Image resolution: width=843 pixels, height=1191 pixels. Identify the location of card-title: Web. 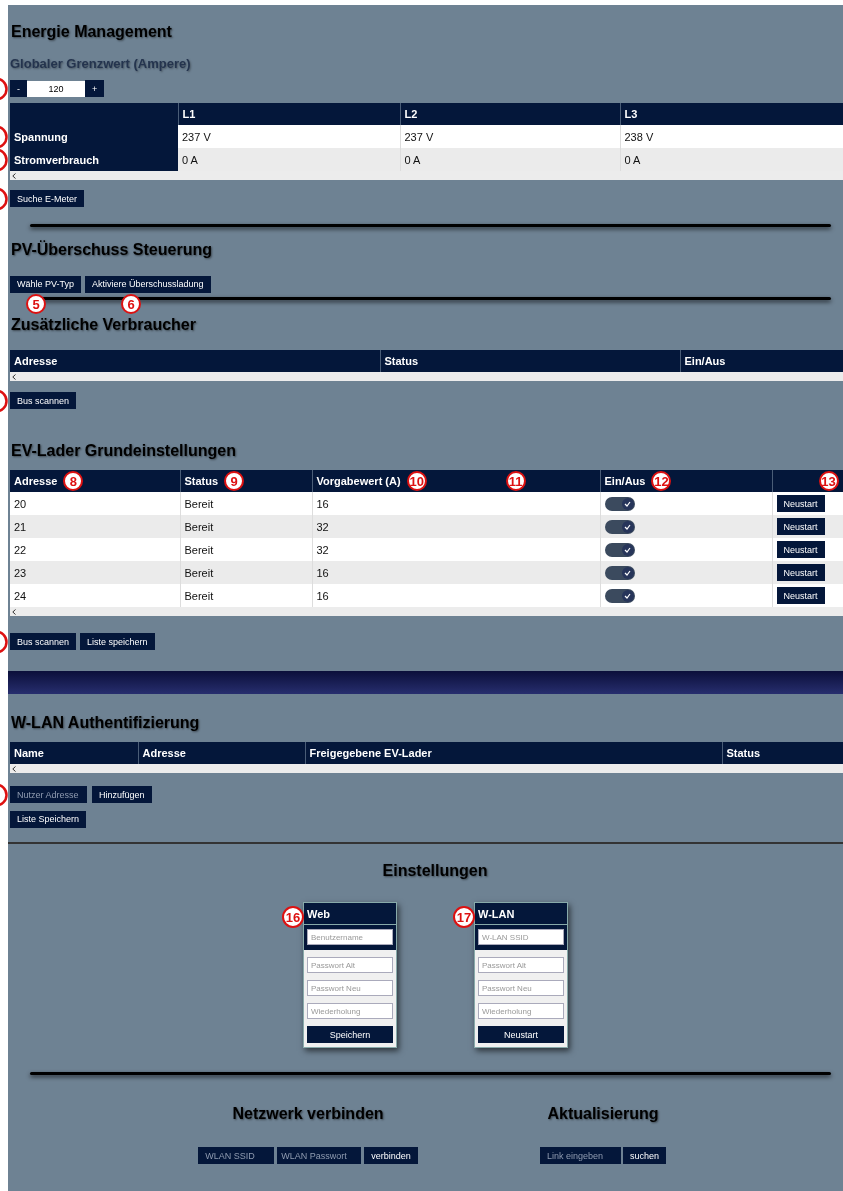
(350, 914).